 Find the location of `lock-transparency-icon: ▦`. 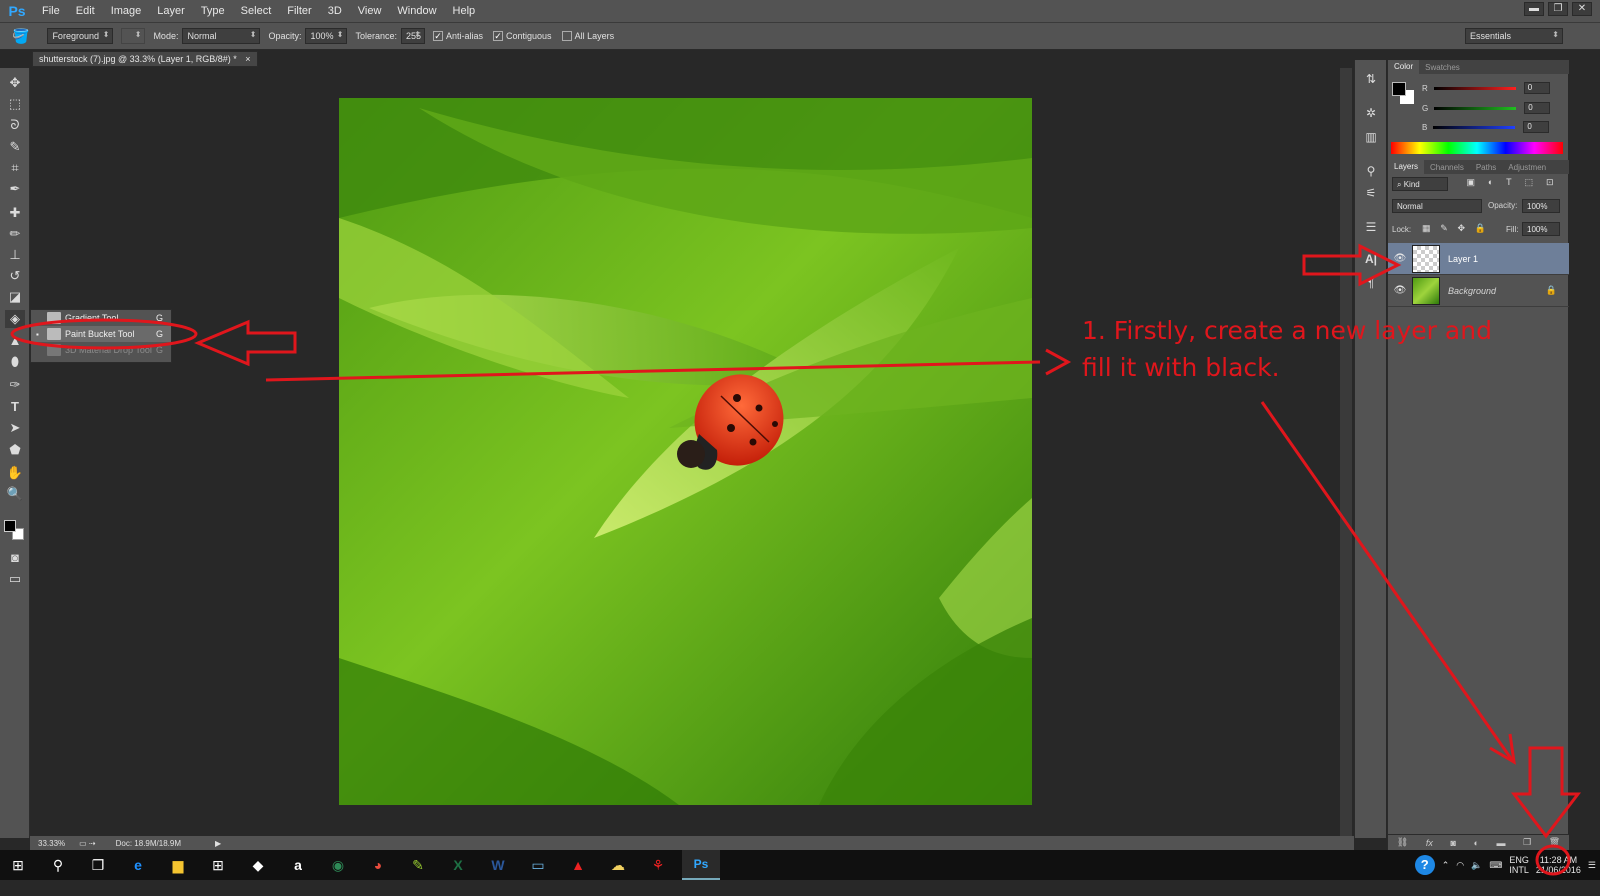

lock-transparency-icon: ▦ is located at coordinates (1426, 228).